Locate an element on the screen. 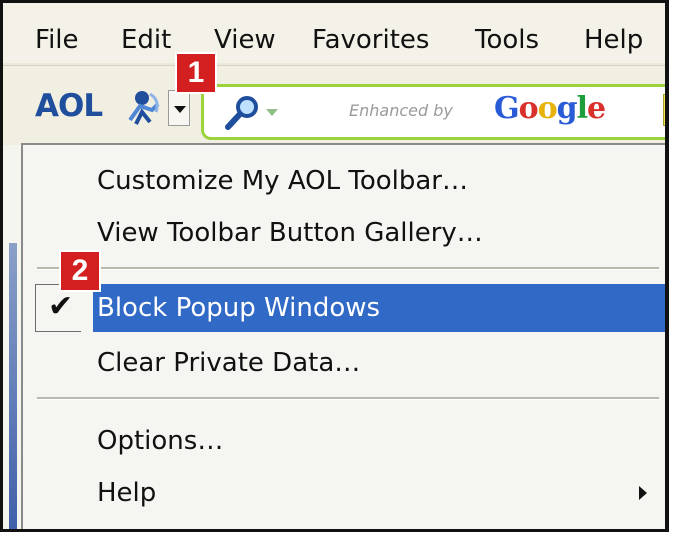 The width and height of the screenshot is (677, 536). menu-favorites: Favorites is located at coordinates (370, 40).